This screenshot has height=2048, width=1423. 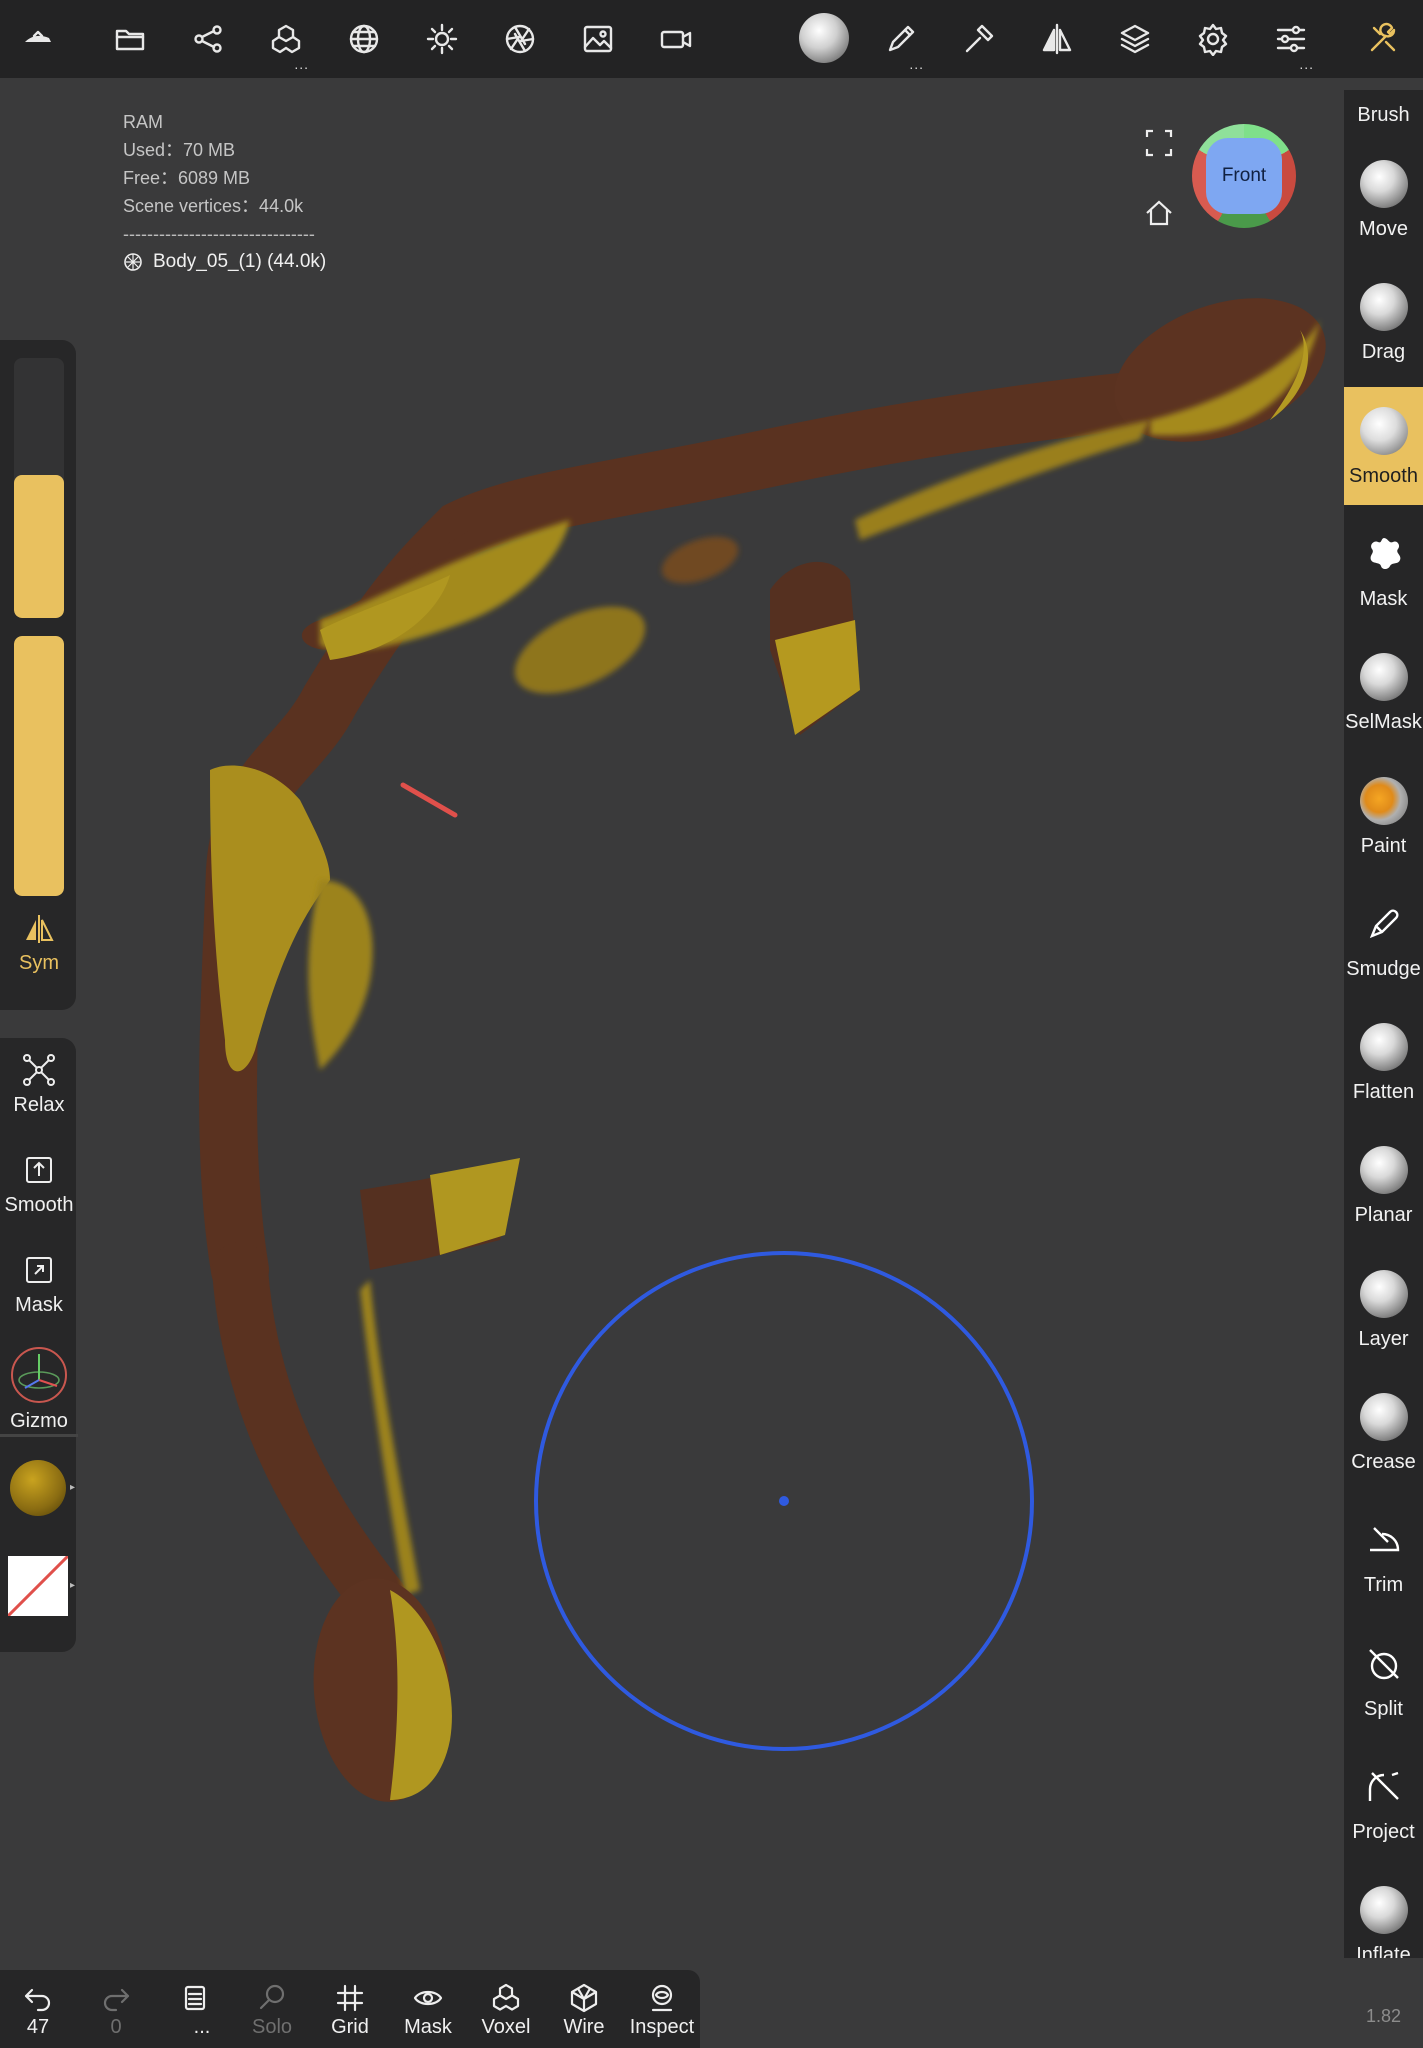 I want to click on mask-icon, so click(x=39, y=1270).